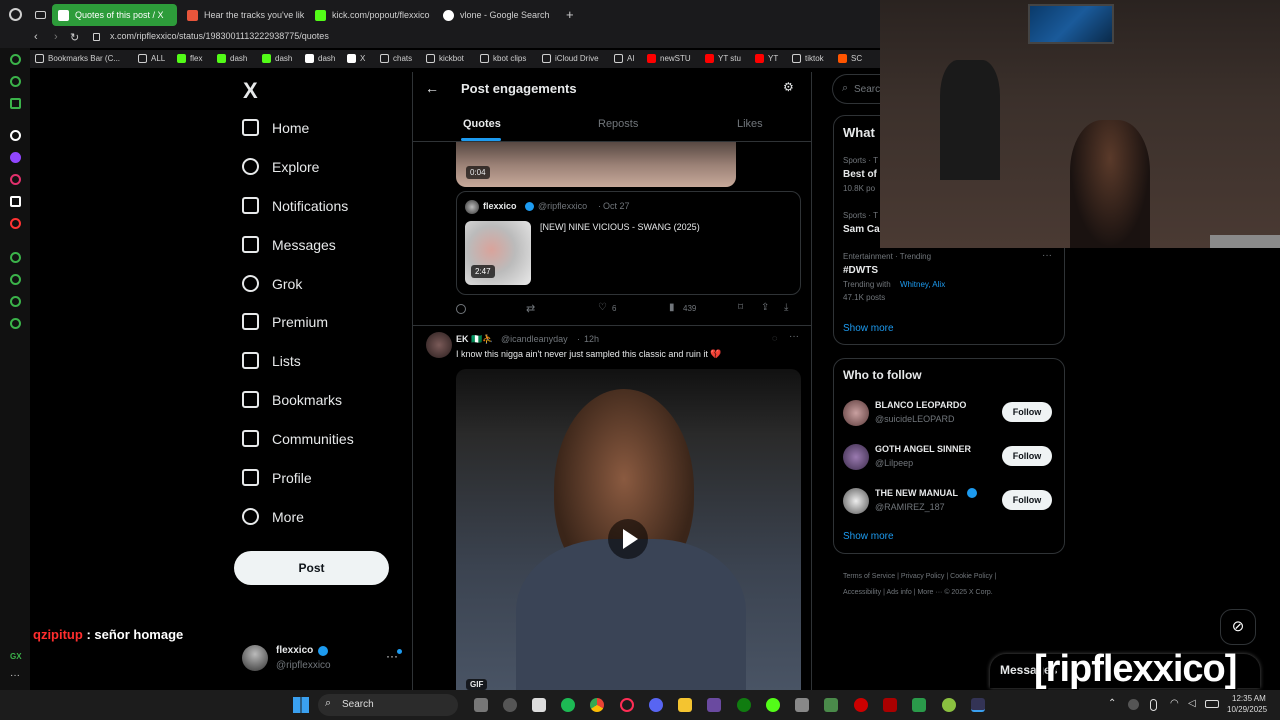 Image resolution: width=1280 pixels, height=720 pixels. Describe the element at coordinates (311, 568) in the screenshot. I see `post-button: Post` at that location.